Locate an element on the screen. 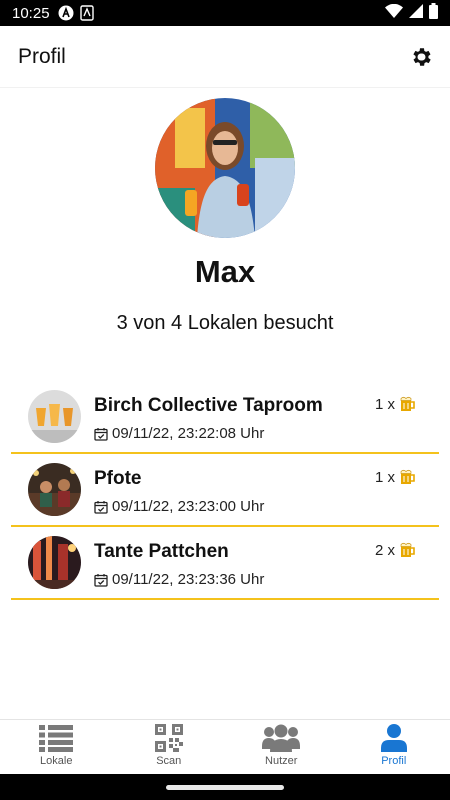  nav-item-lokale: Lokale is located at coordinates (56, 747).